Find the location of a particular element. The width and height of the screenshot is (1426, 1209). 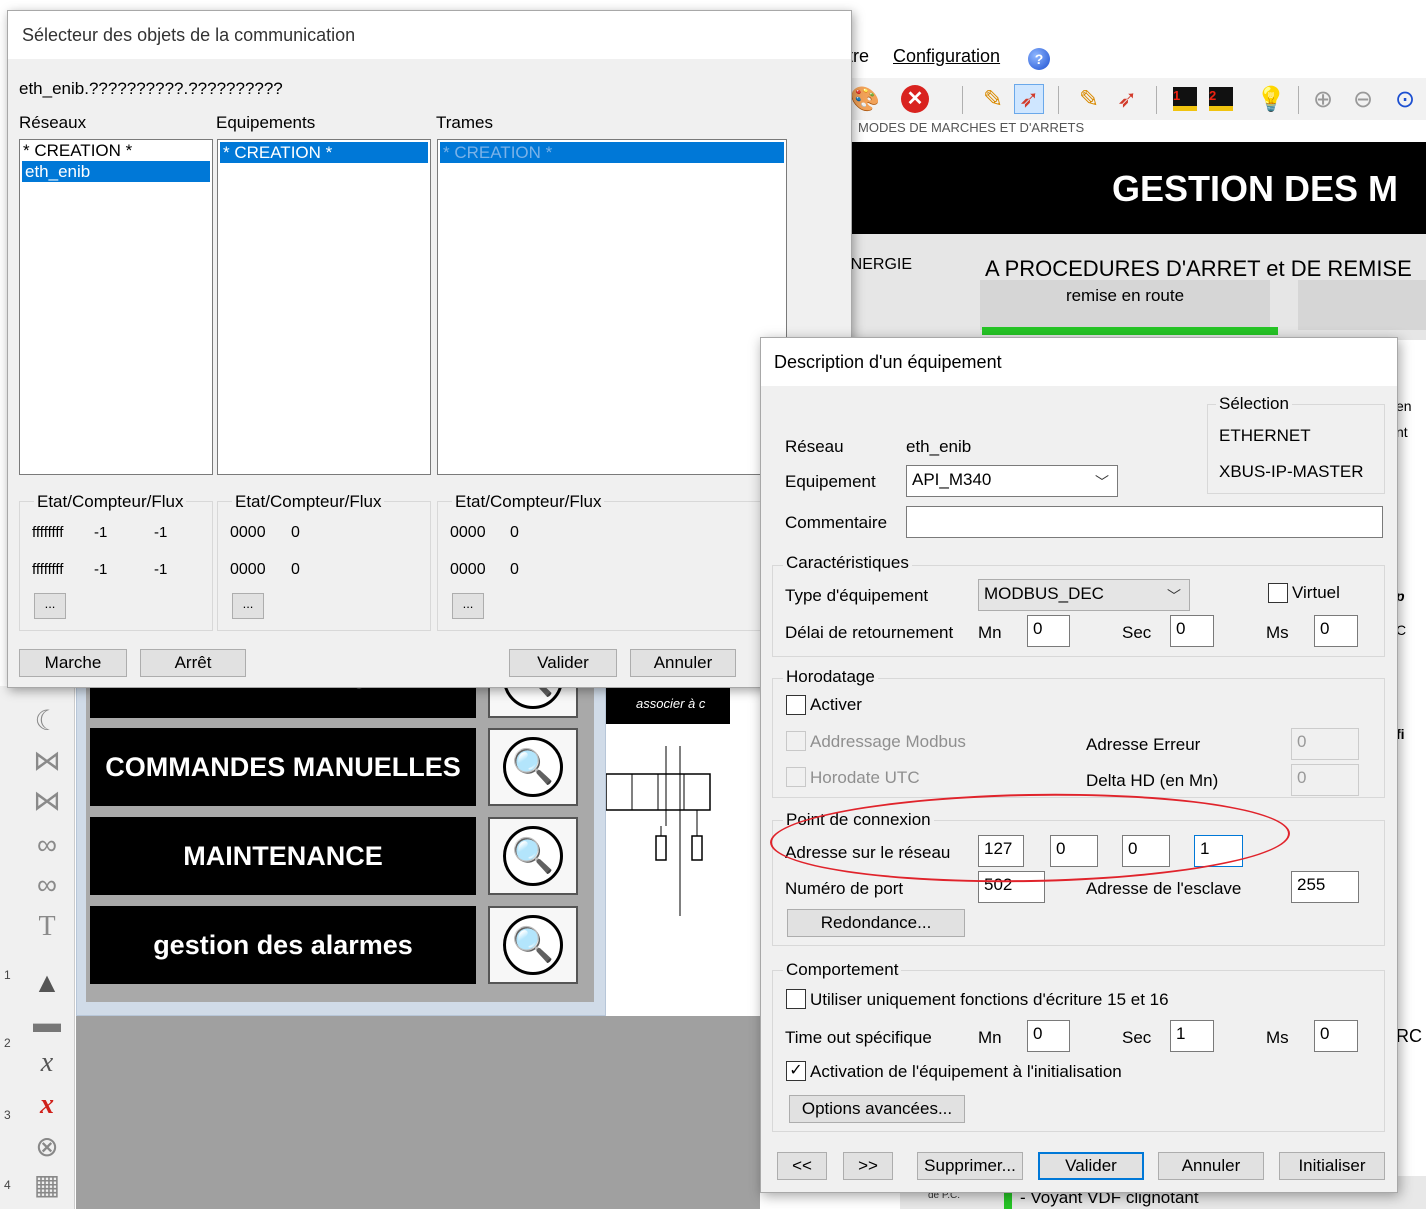

ip-octet-2-input: 0 is located at coordinates (1074, 851).